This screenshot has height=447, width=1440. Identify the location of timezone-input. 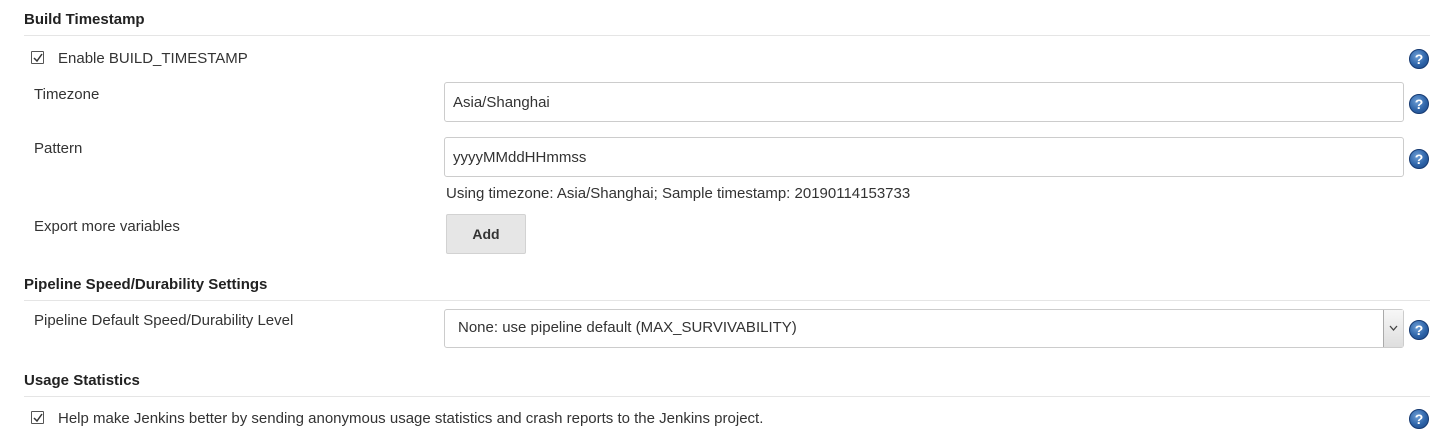
(924, 102).